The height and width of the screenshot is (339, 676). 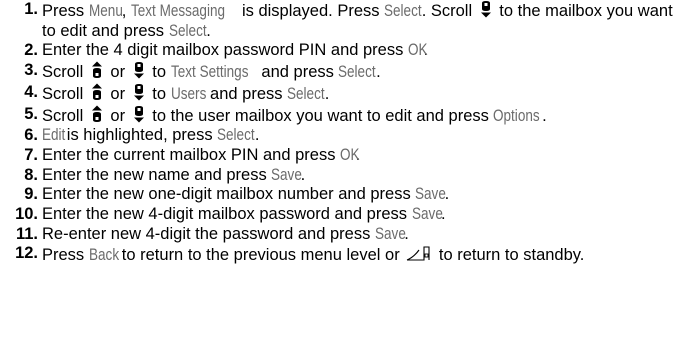 I want to click on step-number: 1., so click(x=31, y=9).